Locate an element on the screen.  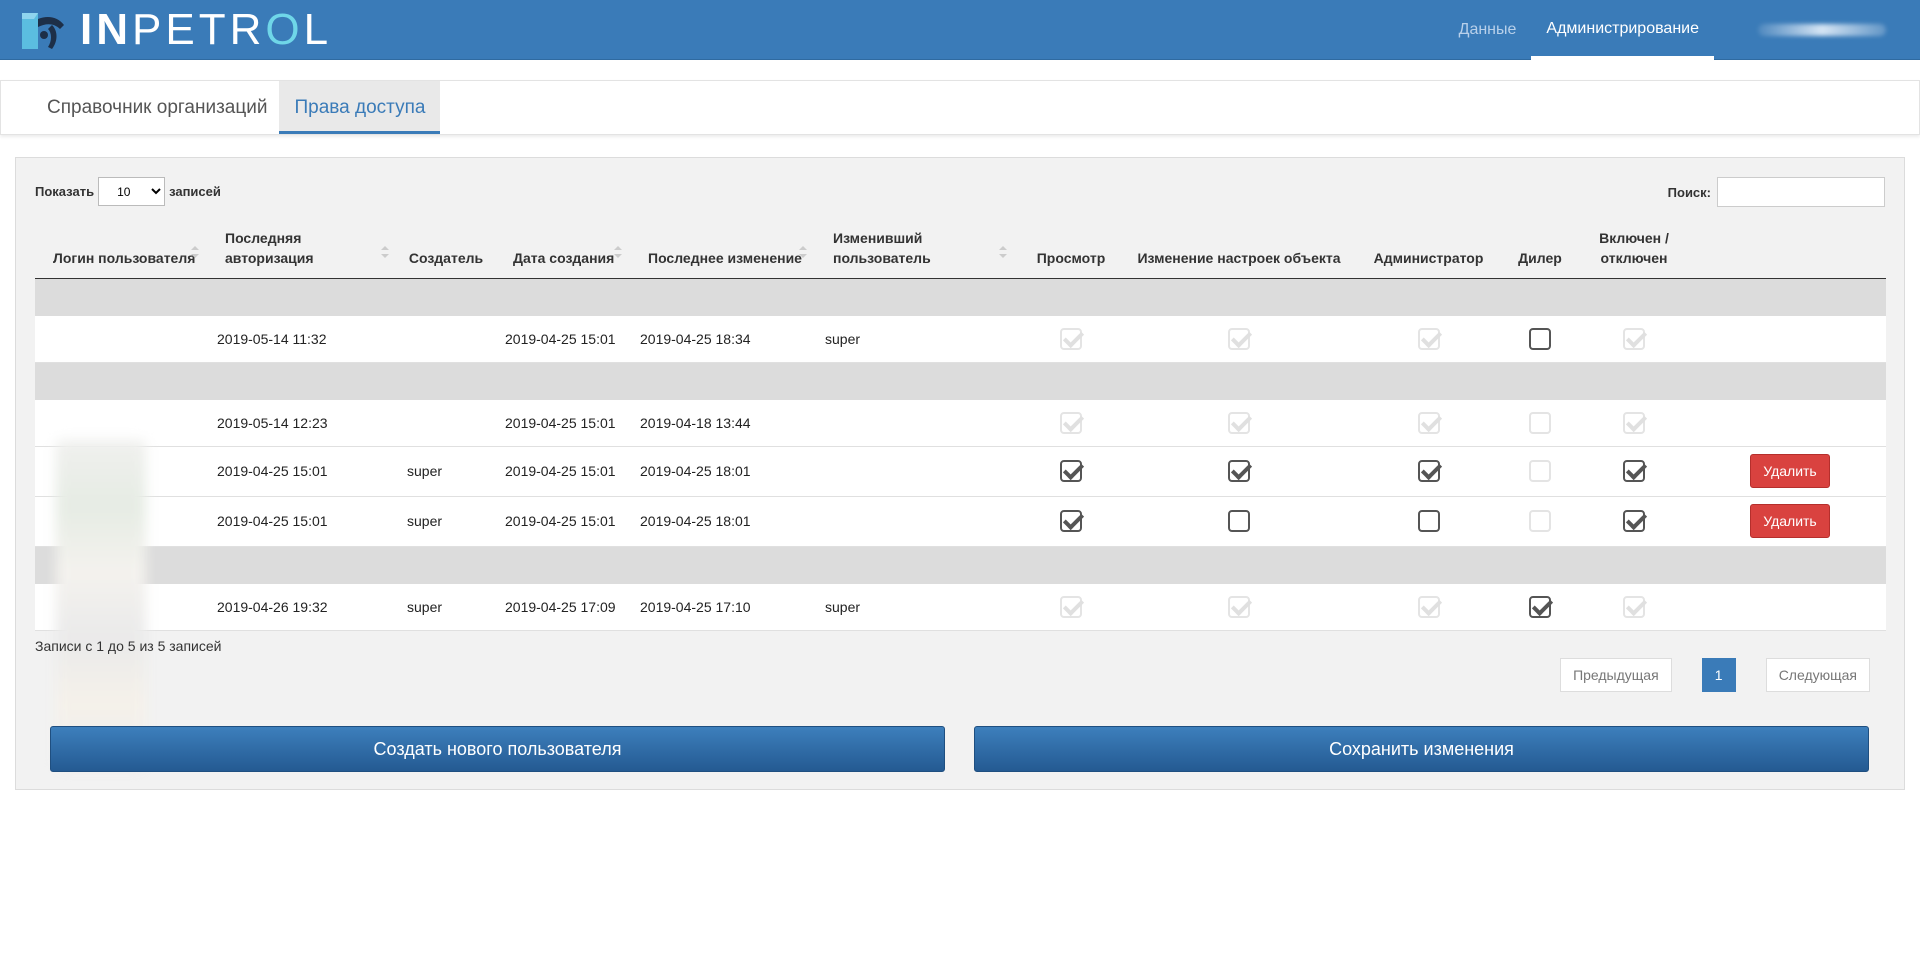
tab-organizations: Справочник организаций is located at coordinates (140, 107).